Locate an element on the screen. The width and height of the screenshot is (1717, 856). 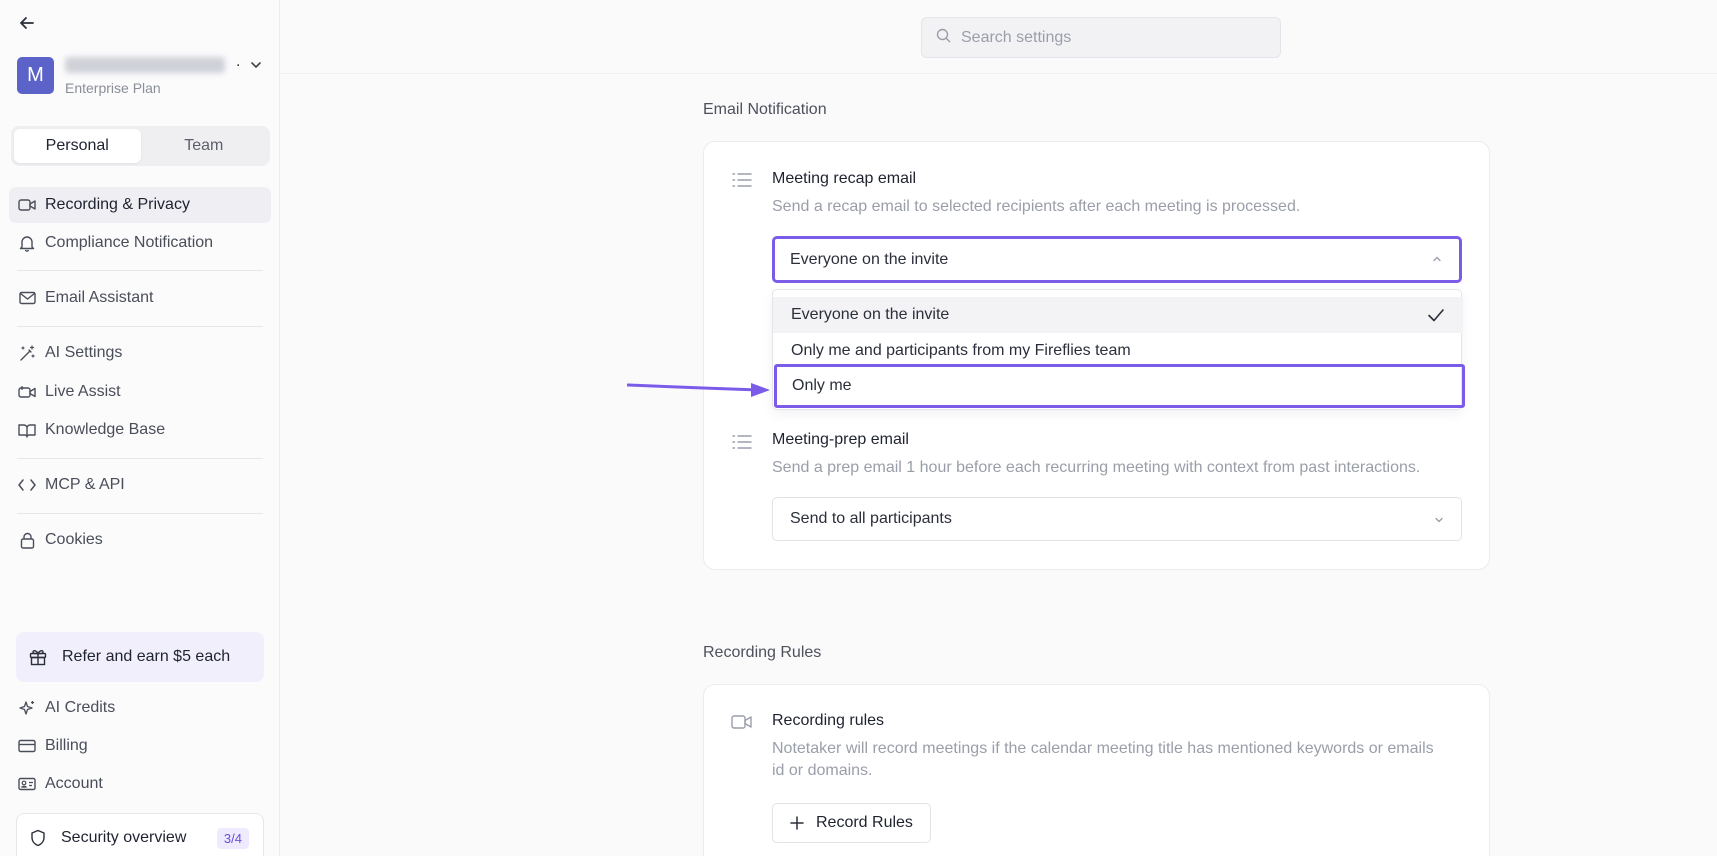
sidebar-item-account: Account is located at coordinates (140, 784).